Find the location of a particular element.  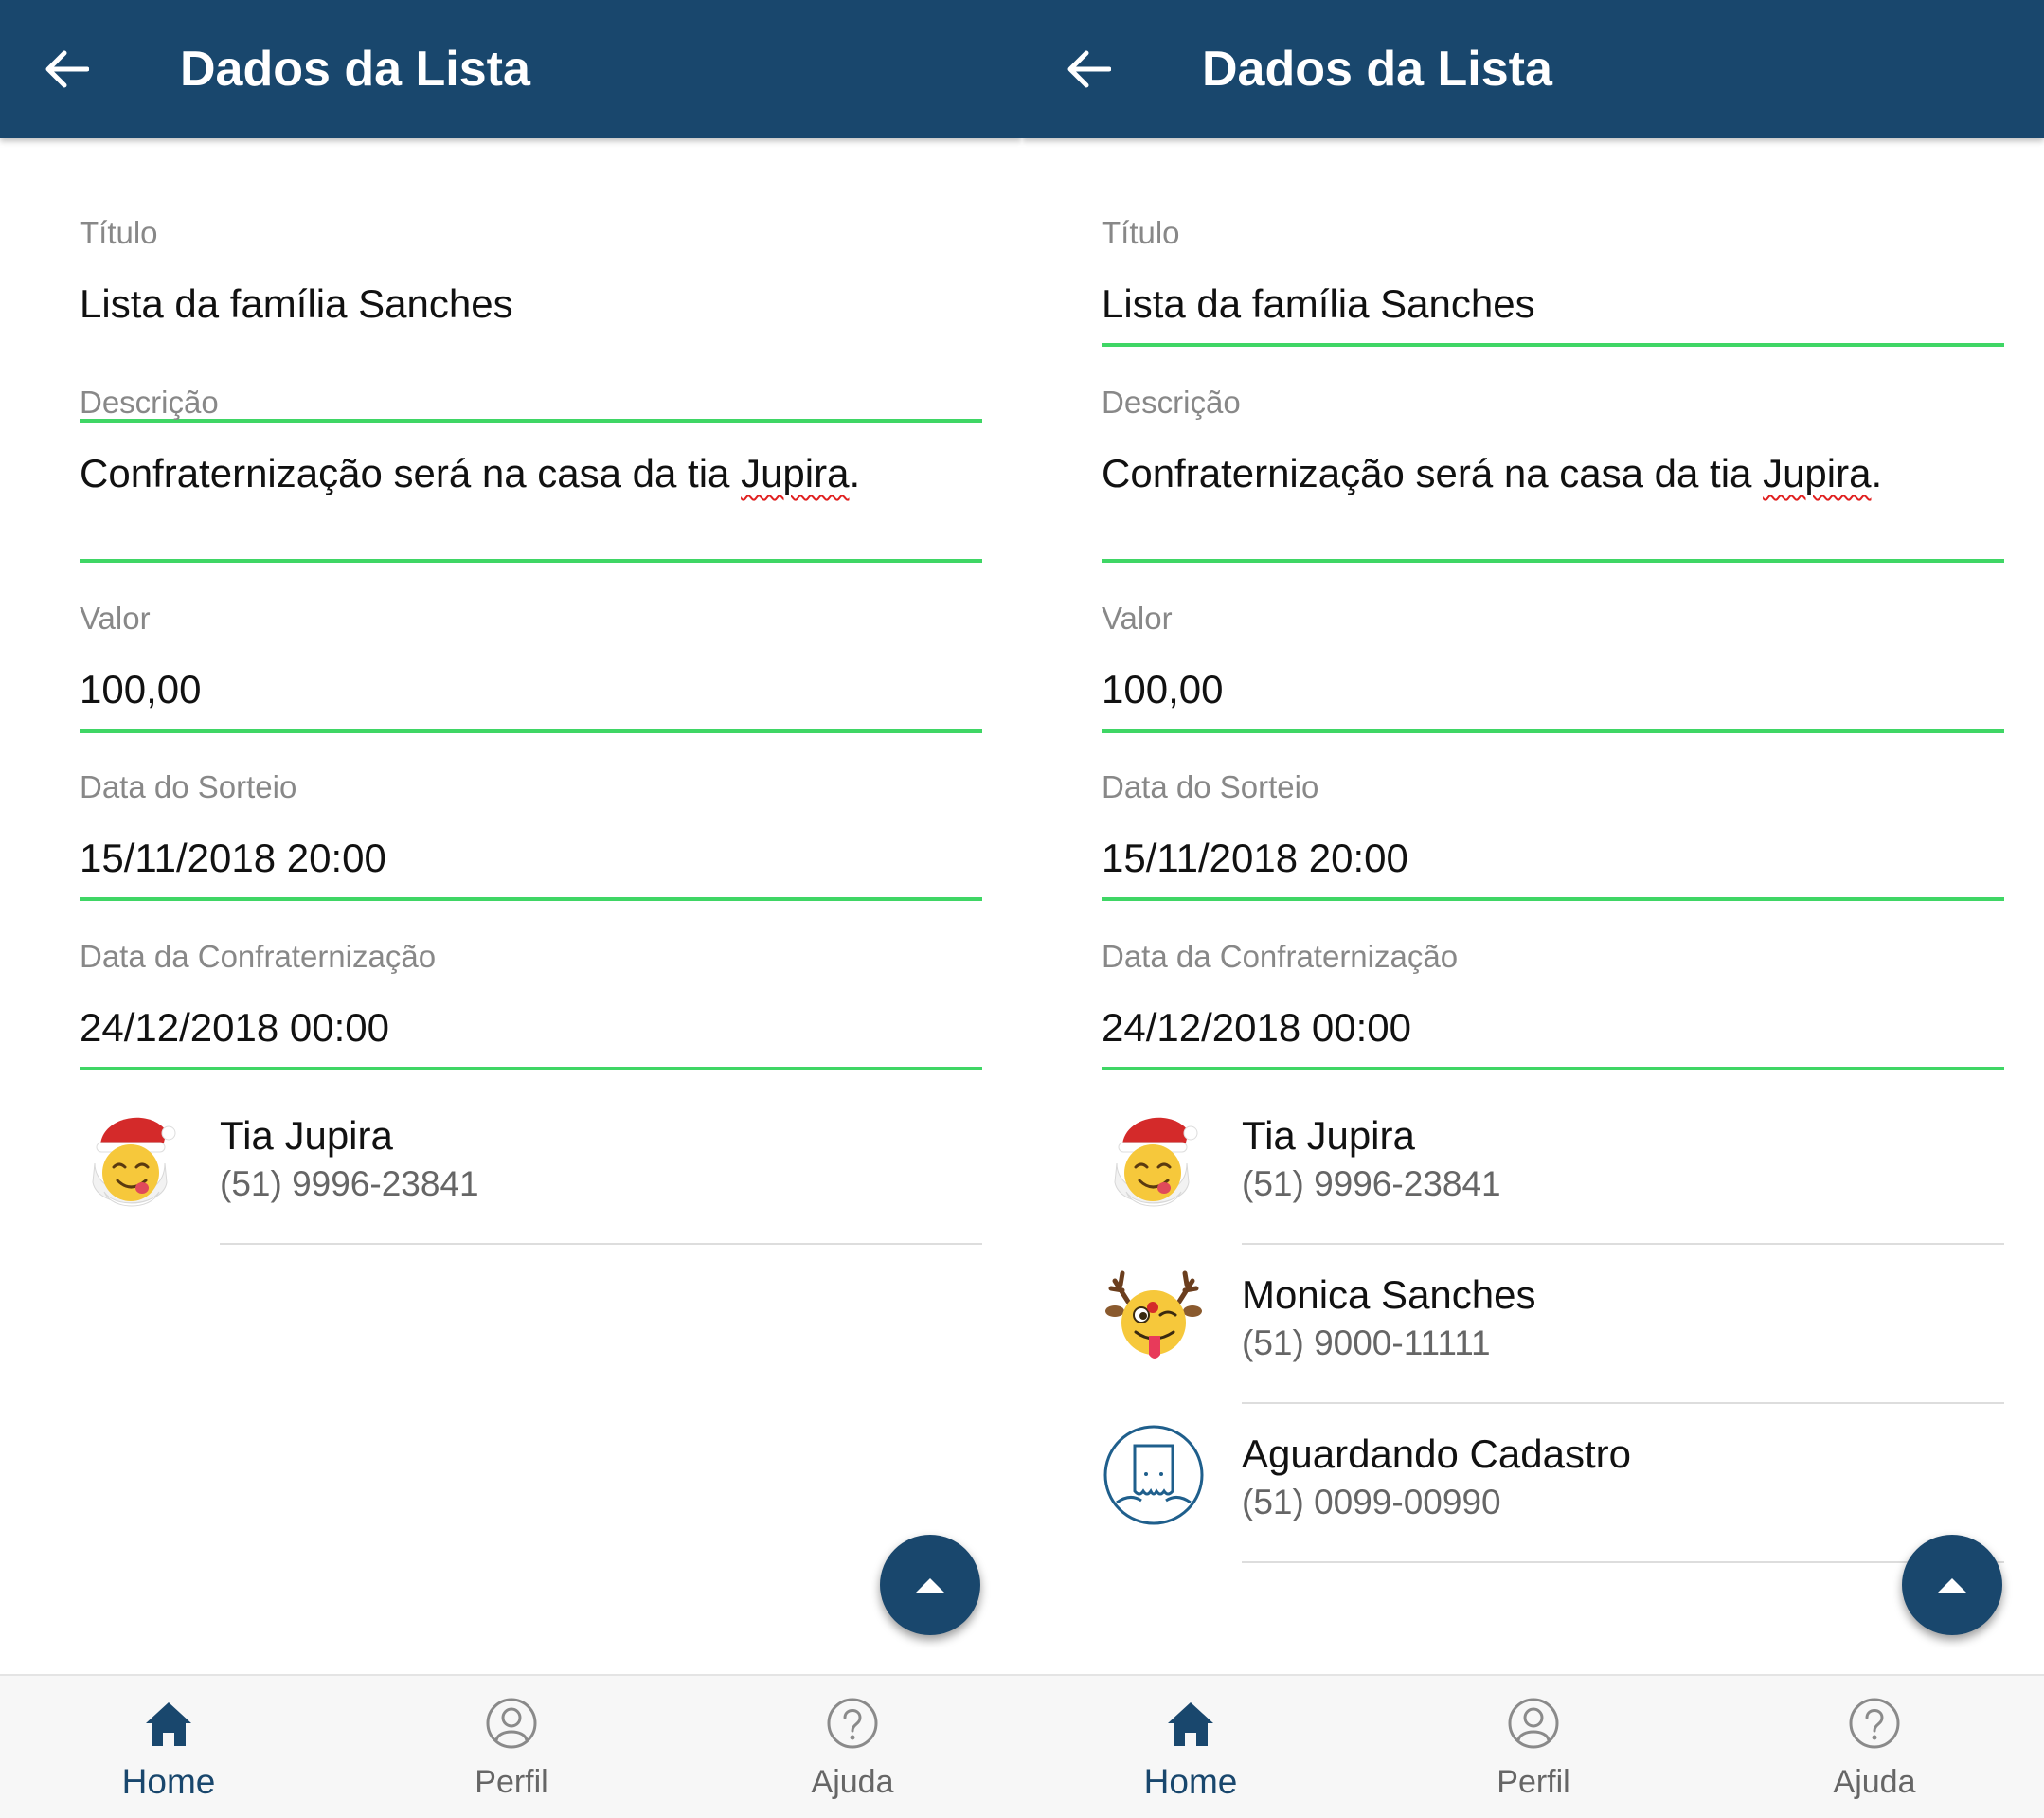

member-name: Aguardando Cadastro is located at coordinates (1436, 1453).